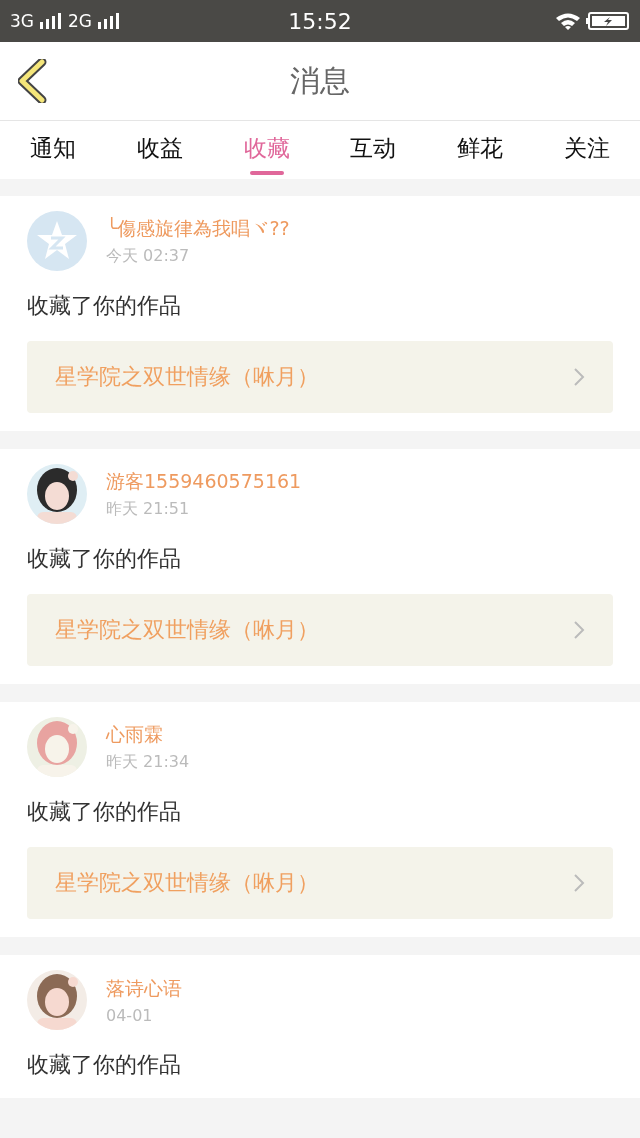  I want to click on message-time: 今天 02:37, so click(148, 256).